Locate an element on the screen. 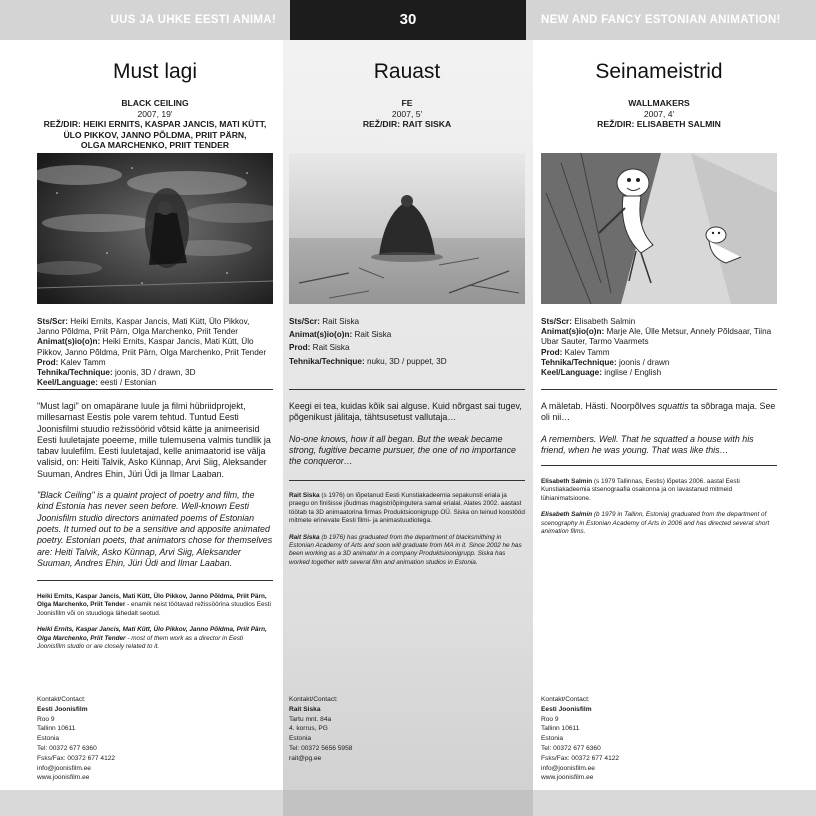 The height and width of the screenshot is (816, 816). header-left-band: UUS JA UHKE EESTI ANIMA! is located at coordinates (145, 20).